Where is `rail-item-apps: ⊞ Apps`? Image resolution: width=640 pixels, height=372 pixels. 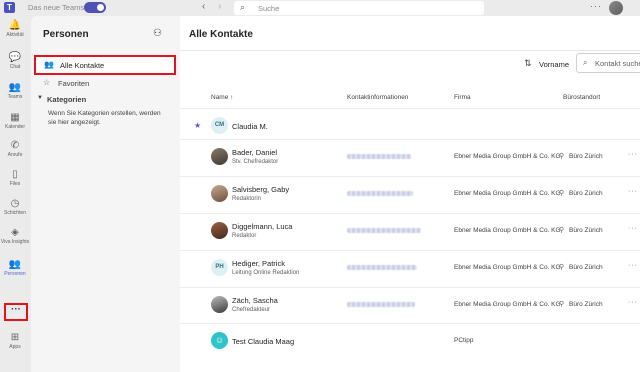
rail-item-apps: ⊞ Apps is located at coordinates (15, 345).